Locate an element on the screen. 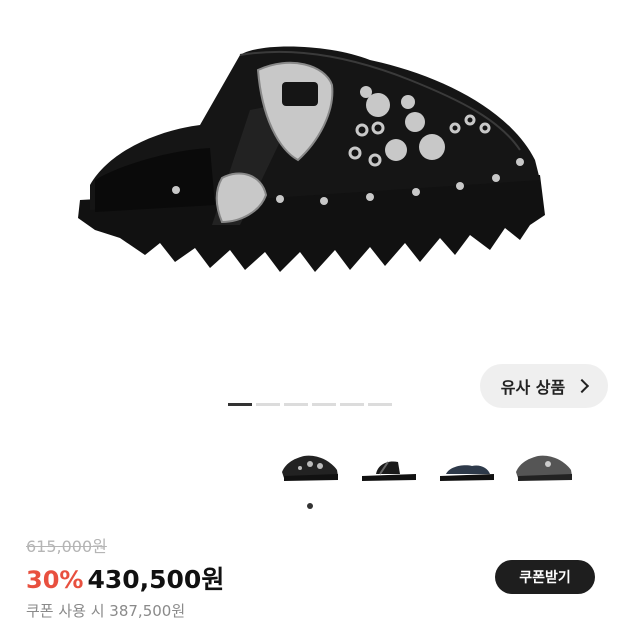  variant-grey-clog is located at coordinates (544, 468).